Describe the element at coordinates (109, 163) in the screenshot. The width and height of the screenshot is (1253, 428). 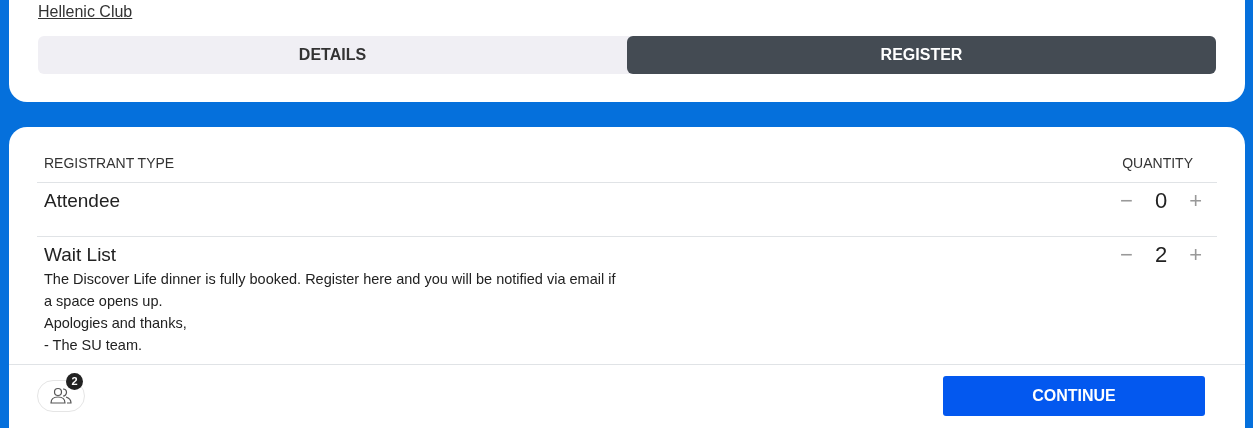
I see `column-header: REGISTRANT TYPE` at that location.